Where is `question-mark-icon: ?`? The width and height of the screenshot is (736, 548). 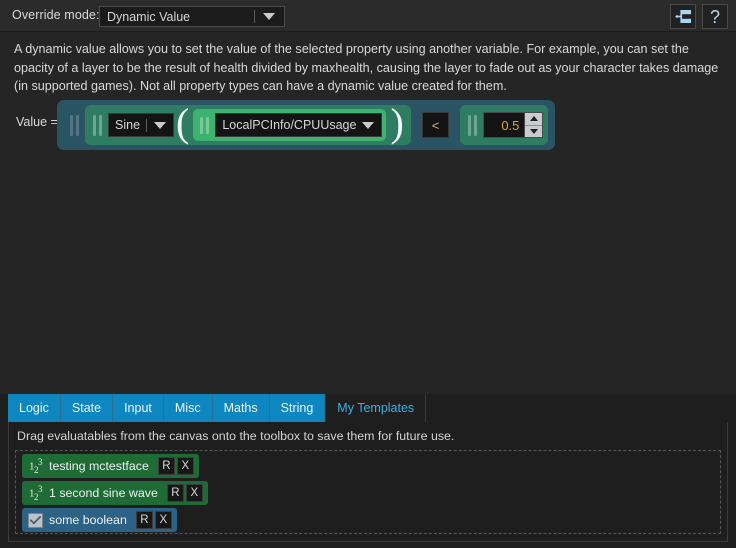 question-mark-icon: ? is located at coordinates (714, 16).